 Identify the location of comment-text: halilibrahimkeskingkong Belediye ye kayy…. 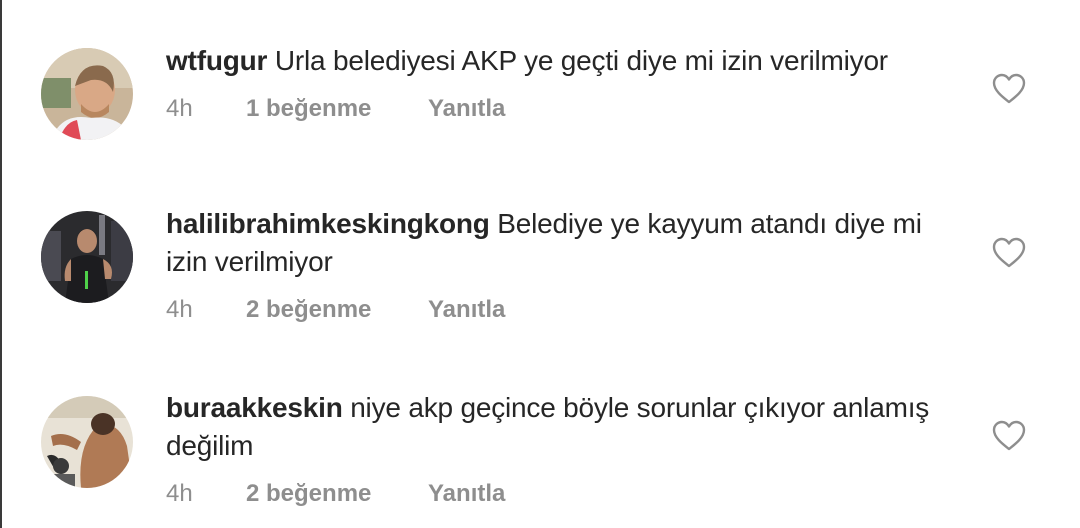
(566, 243).